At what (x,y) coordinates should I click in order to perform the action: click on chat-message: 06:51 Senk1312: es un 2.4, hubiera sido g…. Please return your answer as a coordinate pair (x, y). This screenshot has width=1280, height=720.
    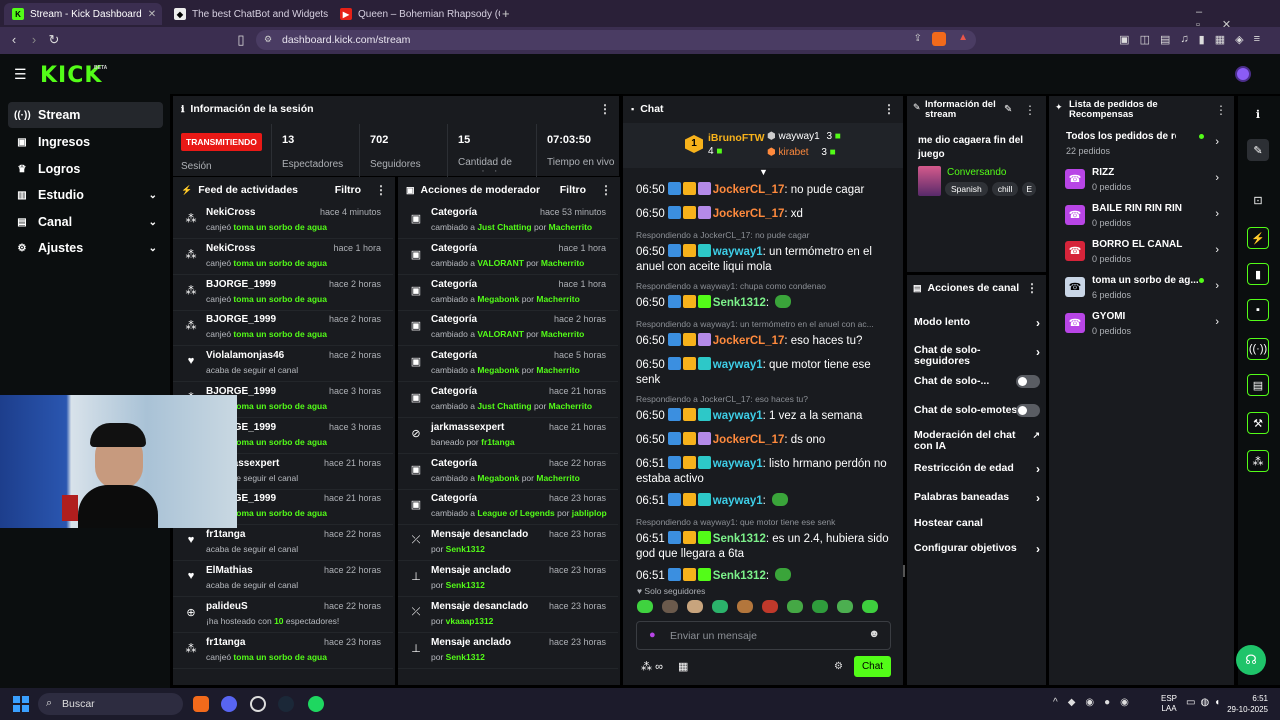
    Looking at the image, I should click on (767, 546).